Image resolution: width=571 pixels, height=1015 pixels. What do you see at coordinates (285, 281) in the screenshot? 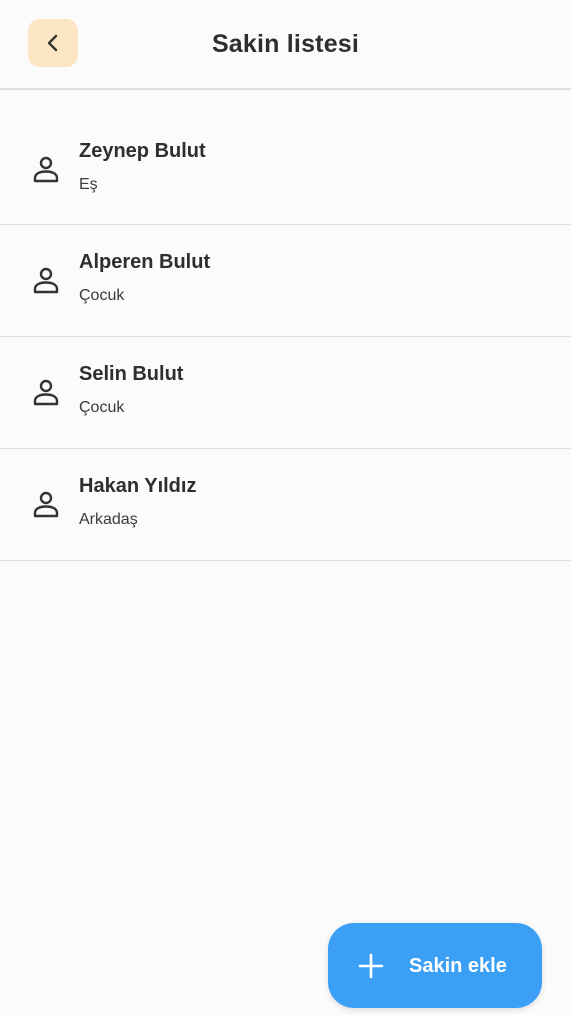
I see `list-item: Alperen Bulut Çocuk` at bounding box center [285, 281].